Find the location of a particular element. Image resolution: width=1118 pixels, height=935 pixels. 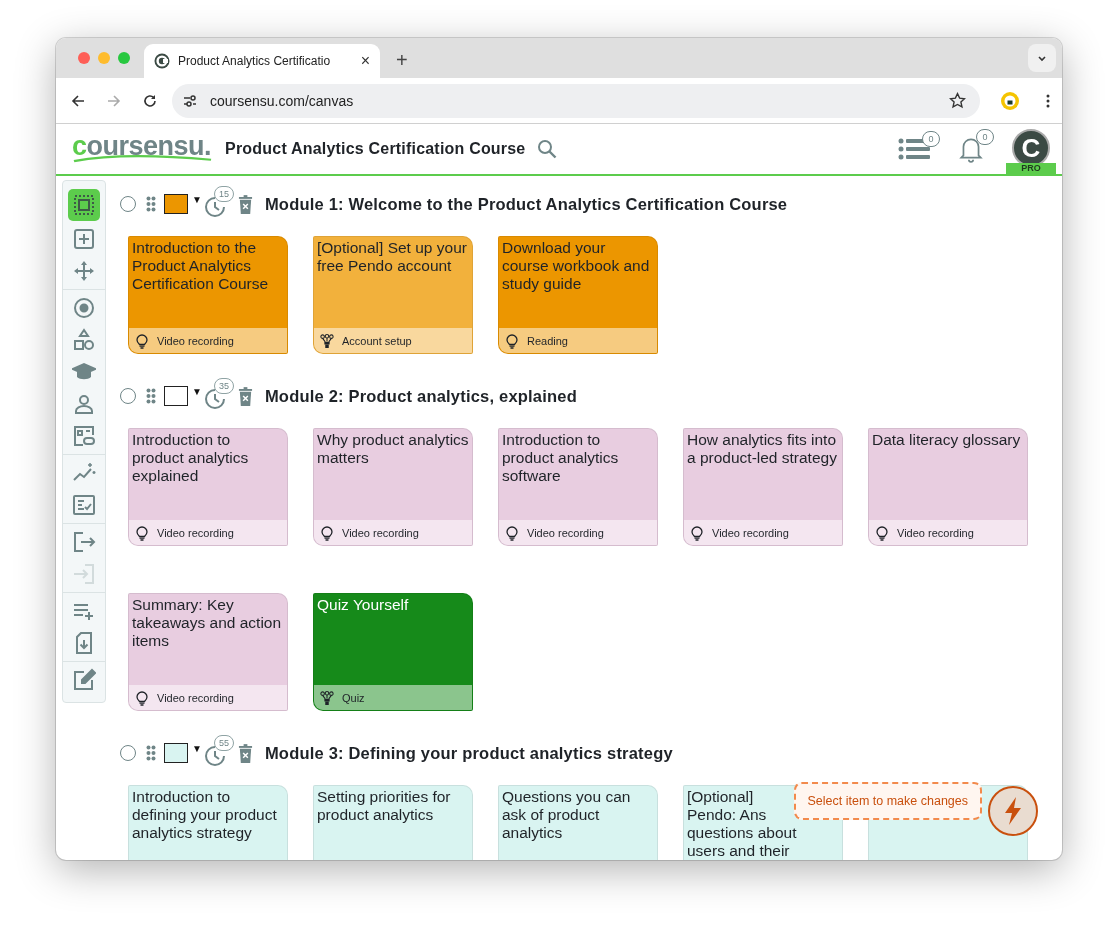

clock-icon is located at coordinates (214, 756).